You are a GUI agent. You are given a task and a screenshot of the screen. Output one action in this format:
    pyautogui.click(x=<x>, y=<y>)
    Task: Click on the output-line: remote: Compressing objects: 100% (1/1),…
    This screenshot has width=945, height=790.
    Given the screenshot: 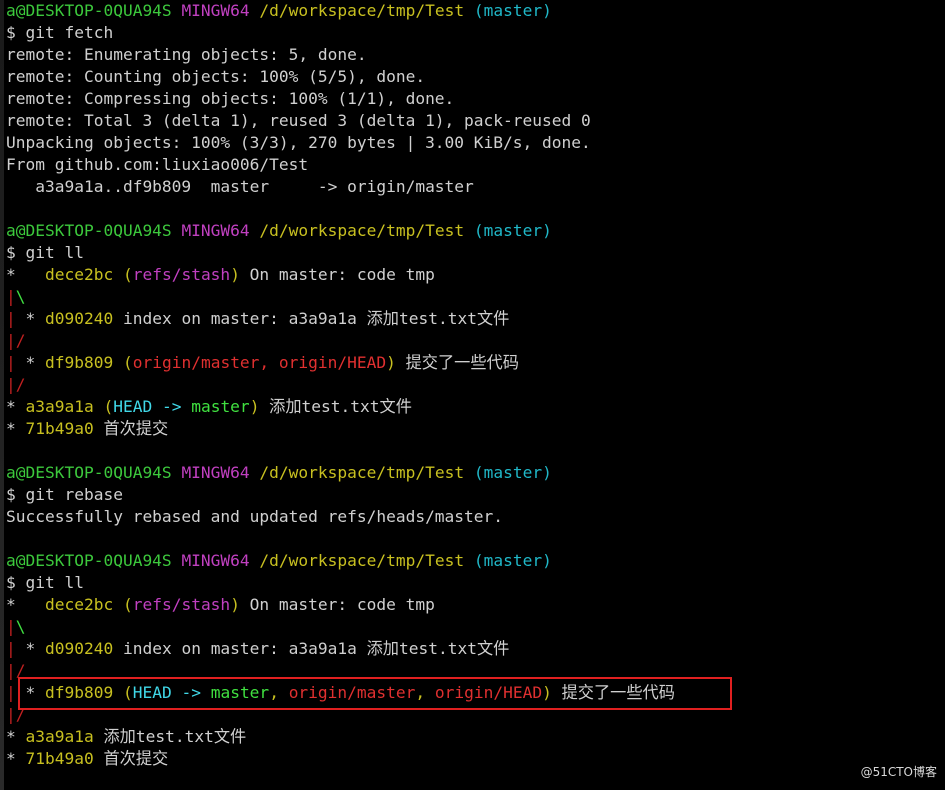 What is the action you would take?
    pyautogui.click(x=230, y=98)
    